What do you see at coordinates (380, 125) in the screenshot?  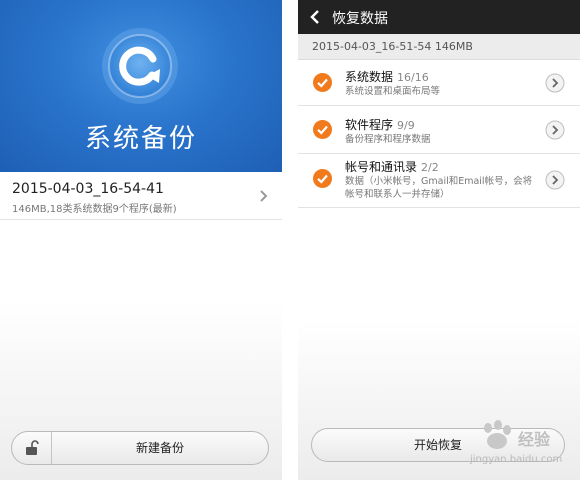 I see `restore-item-title: 软件程序 9/9` at bounding box center [380, 125].